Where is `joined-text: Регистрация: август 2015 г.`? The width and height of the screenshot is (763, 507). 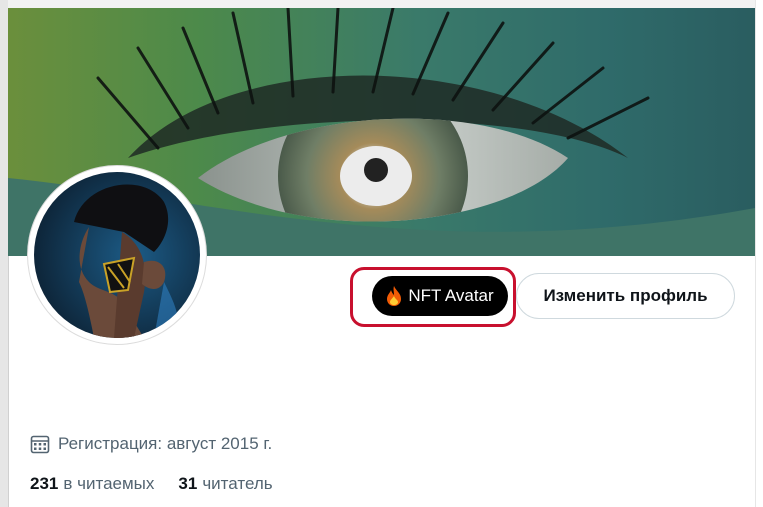 joined-text: Регистрация: август 2015 г. is located at coordinates (165, 443).